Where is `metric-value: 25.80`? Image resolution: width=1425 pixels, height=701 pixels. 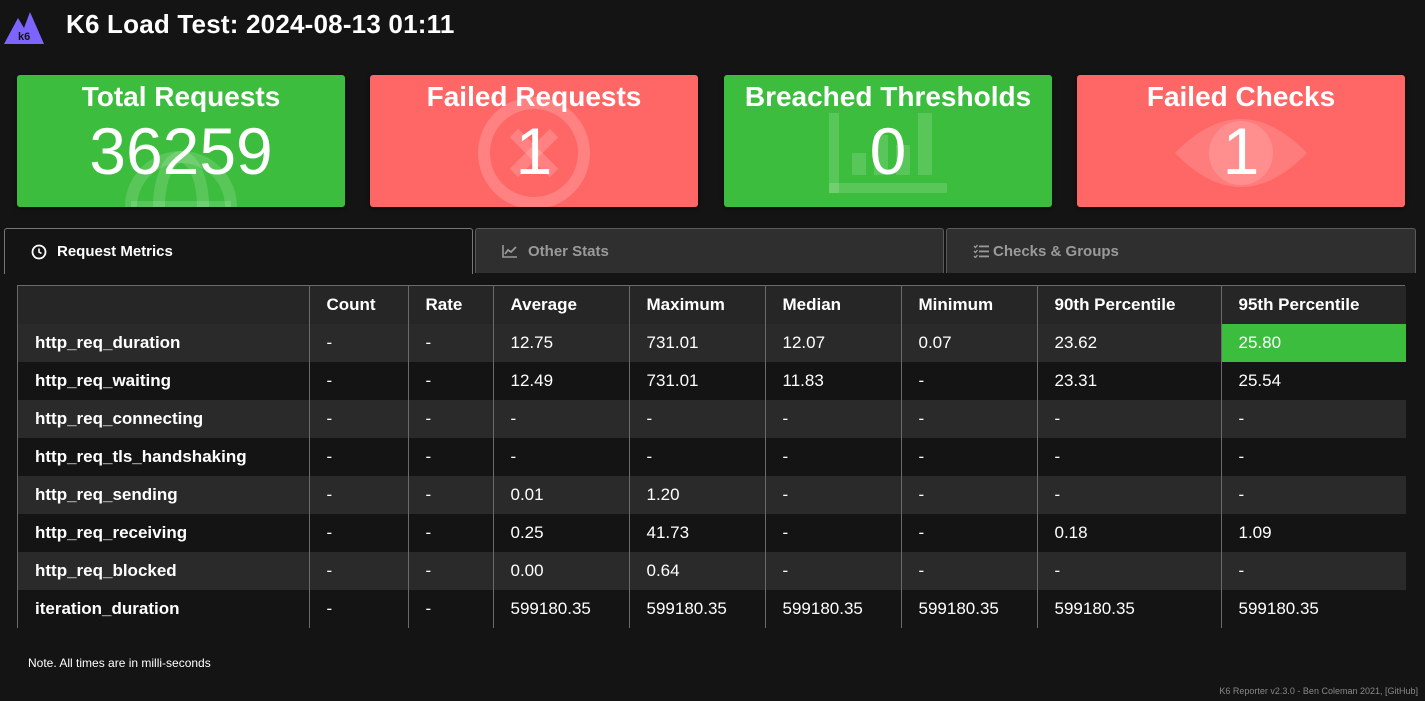 metric-value: 25.80 is located at coordinates (1313, 343).